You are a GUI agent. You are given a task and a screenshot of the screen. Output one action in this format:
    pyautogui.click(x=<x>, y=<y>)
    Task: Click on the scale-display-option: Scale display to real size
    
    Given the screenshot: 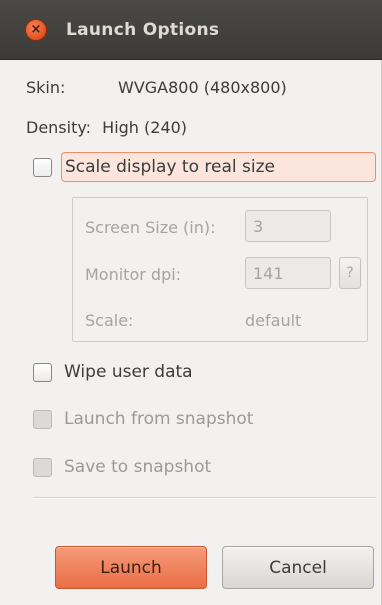 What is the action you would take?
    pyautogui.click(x=204, y=167)
    